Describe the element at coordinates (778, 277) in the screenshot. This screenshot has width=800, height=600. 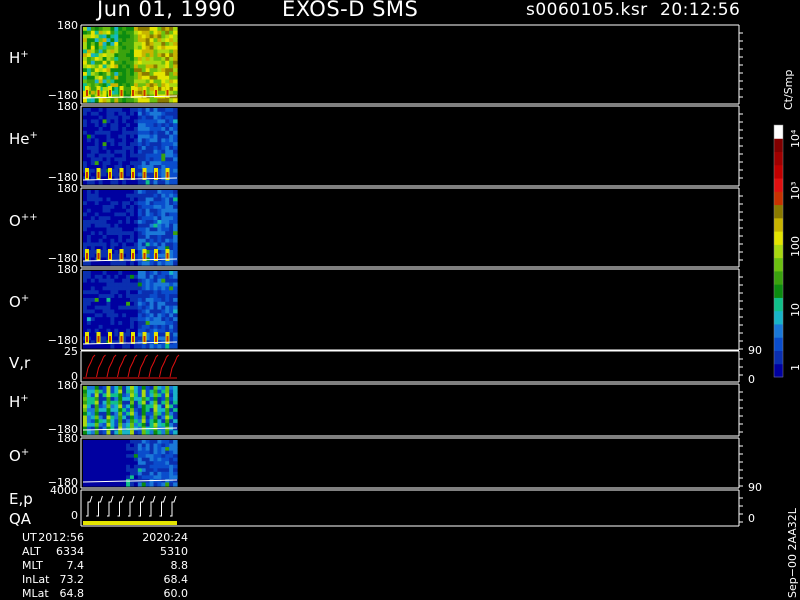
I see `colorbar-segment` at that location.